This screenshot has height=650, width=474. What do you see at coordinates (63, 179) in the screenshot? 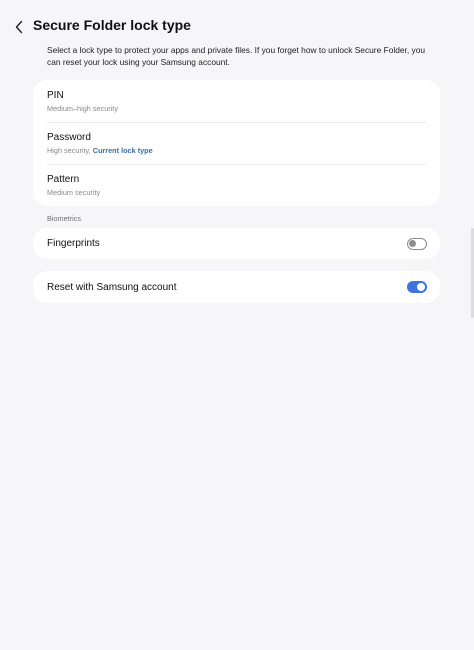
I see `lock-option-title: Pattern` at bounding box center [63, 179].